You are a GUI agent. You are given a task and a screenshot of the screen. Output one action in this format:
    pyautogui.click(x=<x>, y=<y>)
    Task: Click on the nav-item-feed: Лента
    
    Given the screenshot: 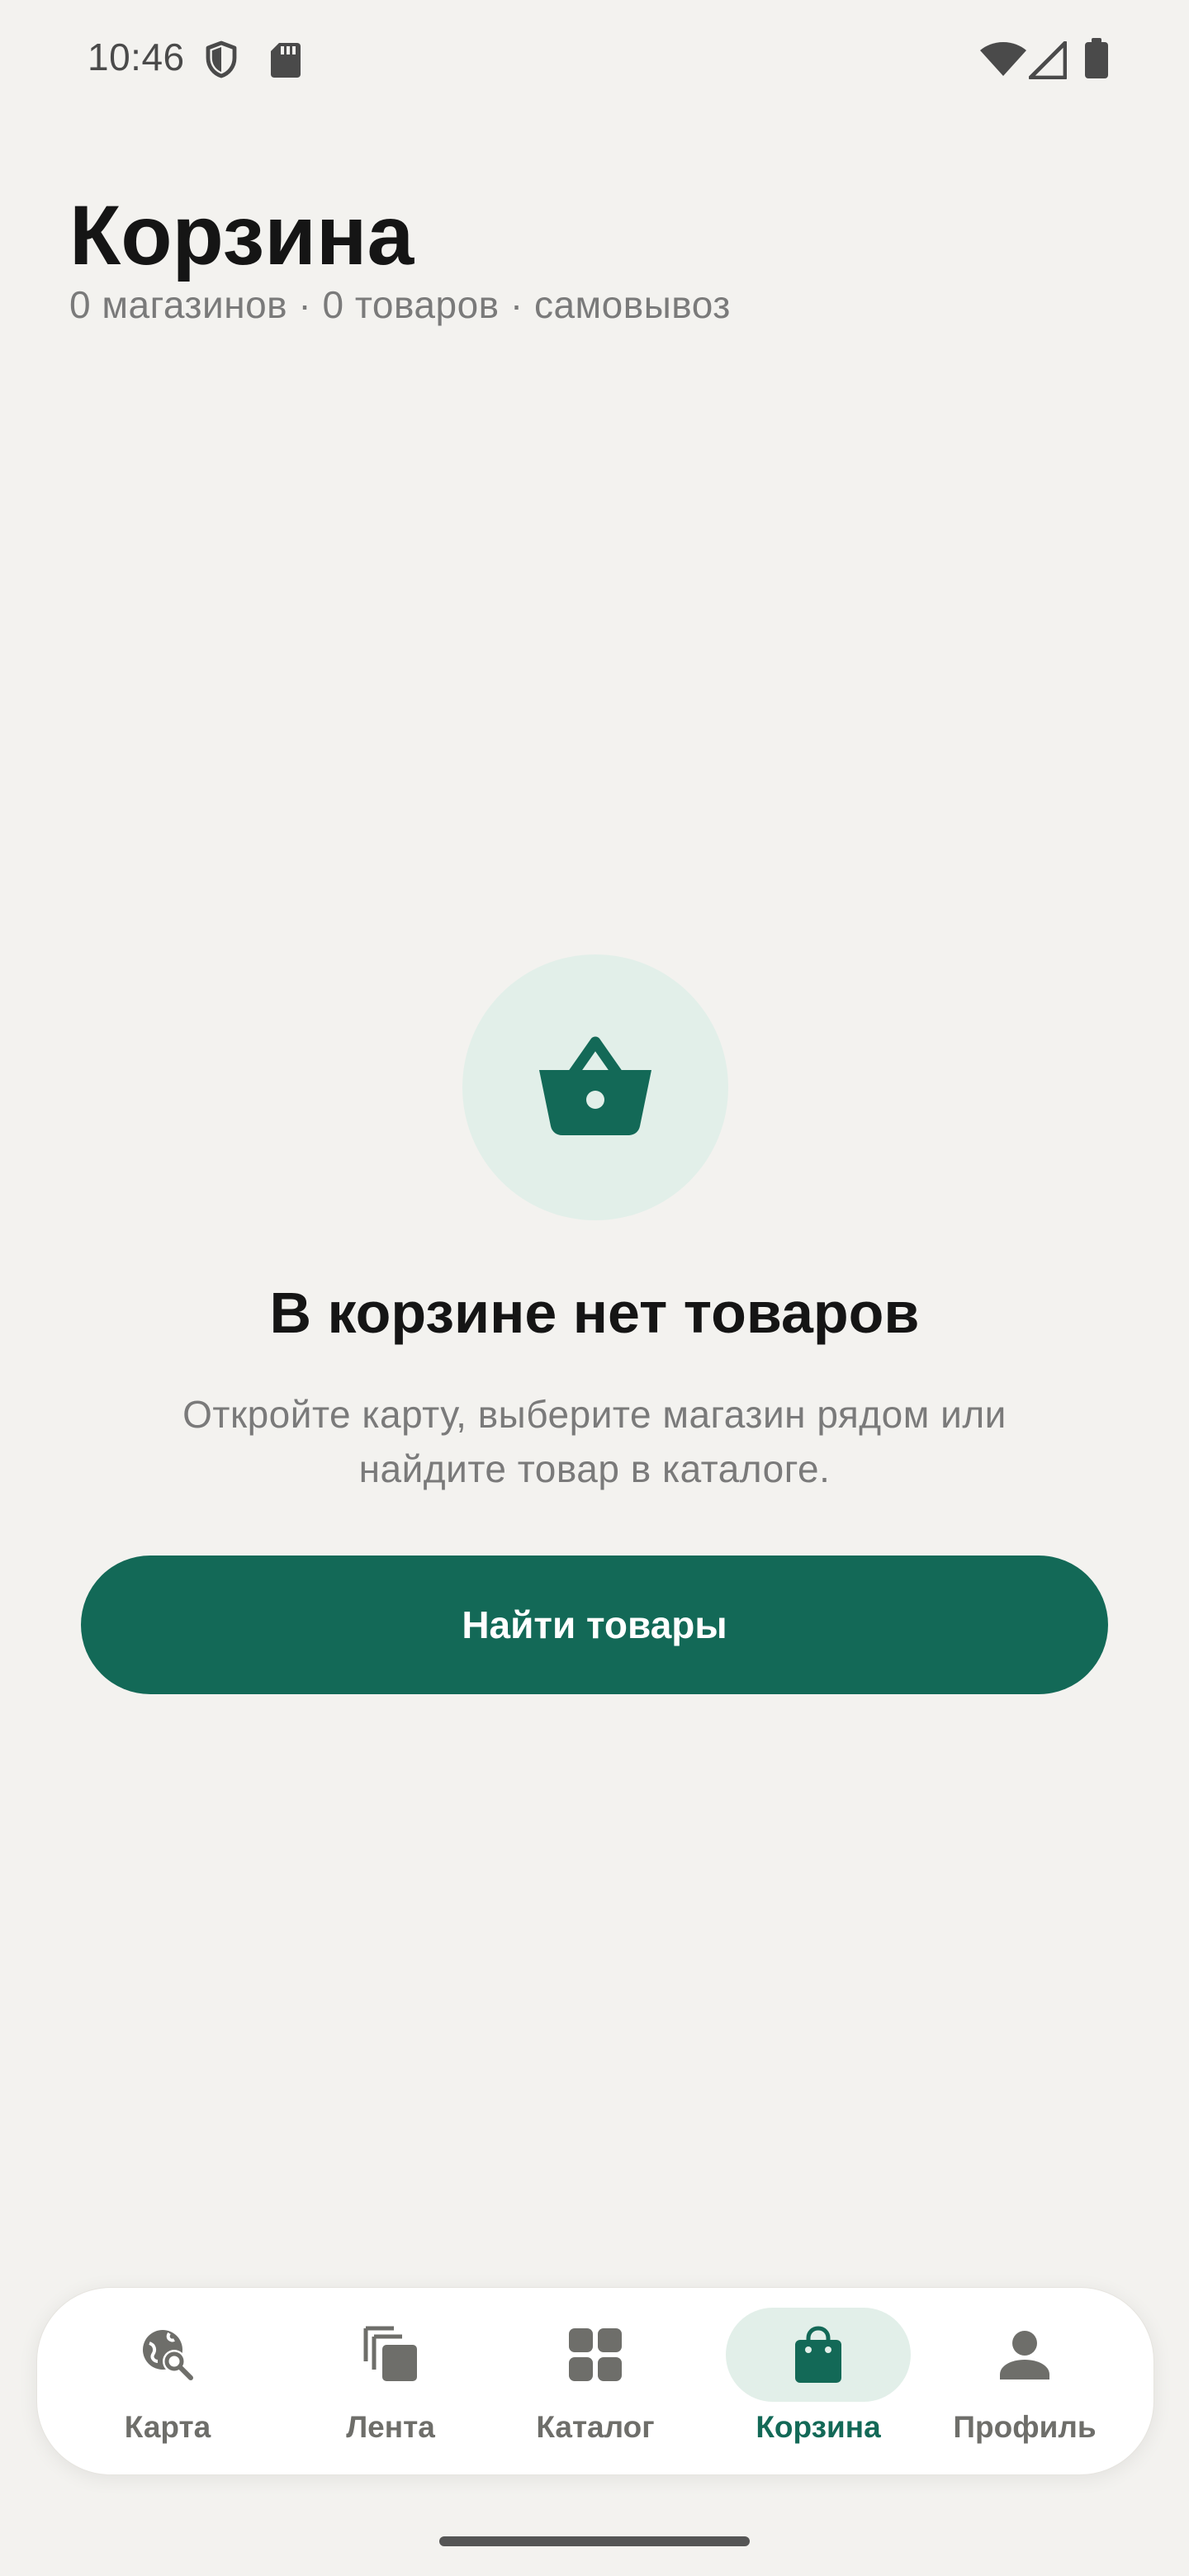 What is the action you would take?
    pyautogui.click(x=390, y=2381)
    